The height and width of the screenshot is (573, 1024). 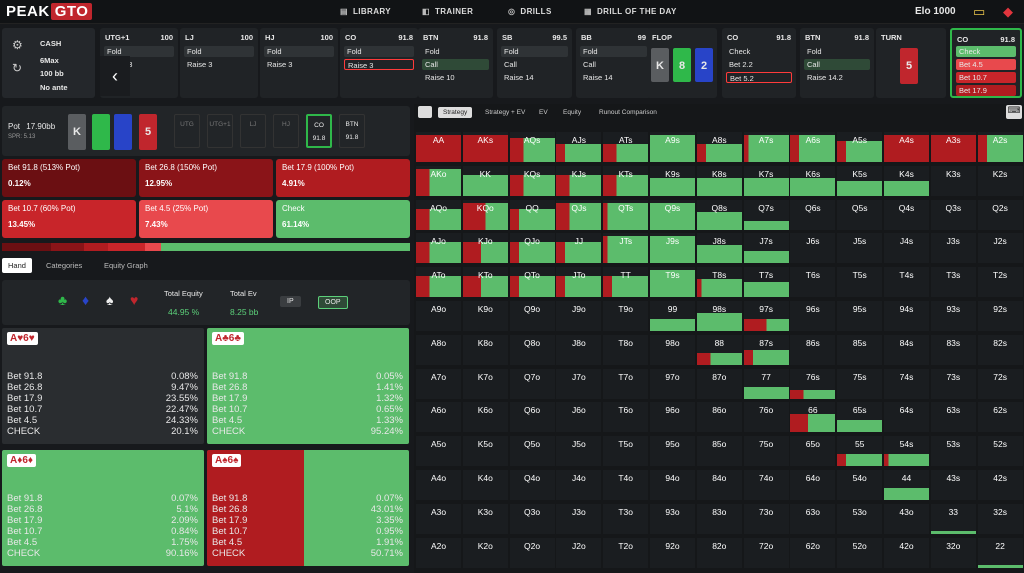 What do you see at coordinates (719, 248) in the screenshot?
I see `hand-cell: J8s` at bounding box center [719, 248].